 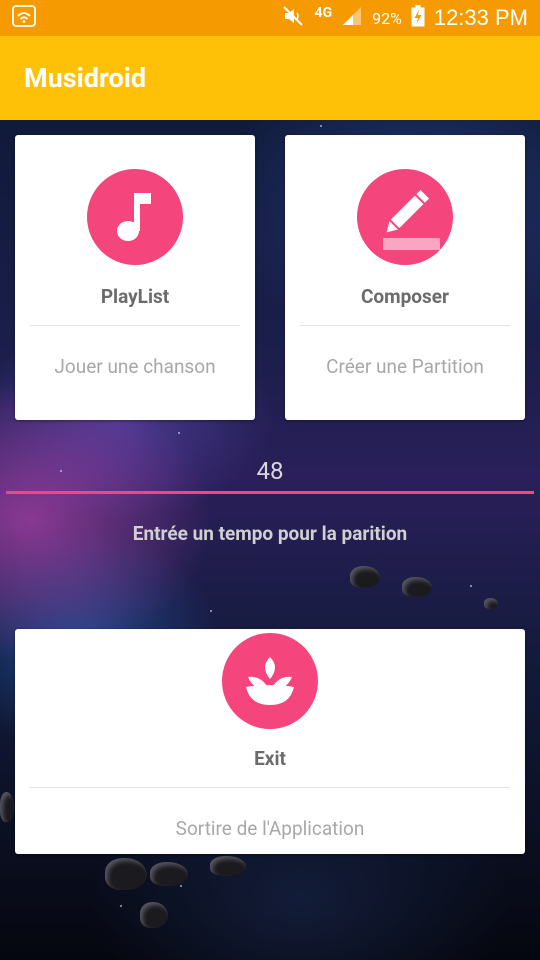 I want to click on tempo-input, so click(x=270, y=472).